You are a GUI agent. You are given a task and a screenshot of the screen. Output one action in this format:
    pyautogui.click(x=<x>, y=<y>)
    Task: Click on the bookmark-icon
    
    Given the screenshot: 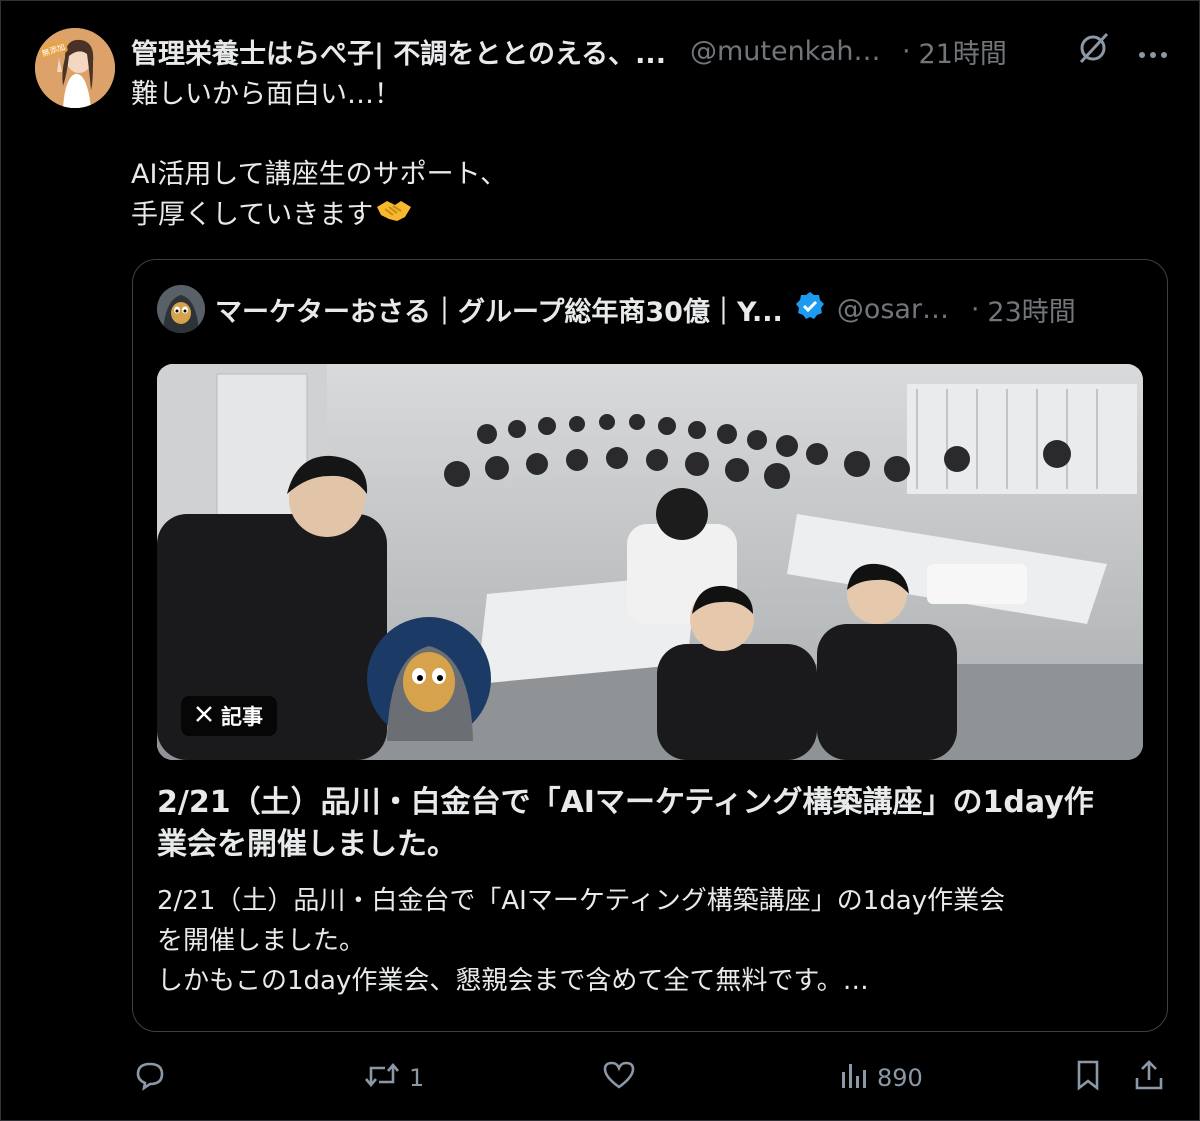 What is the action you would take?
    pyautogui.click(x=1088, y=1078)
    